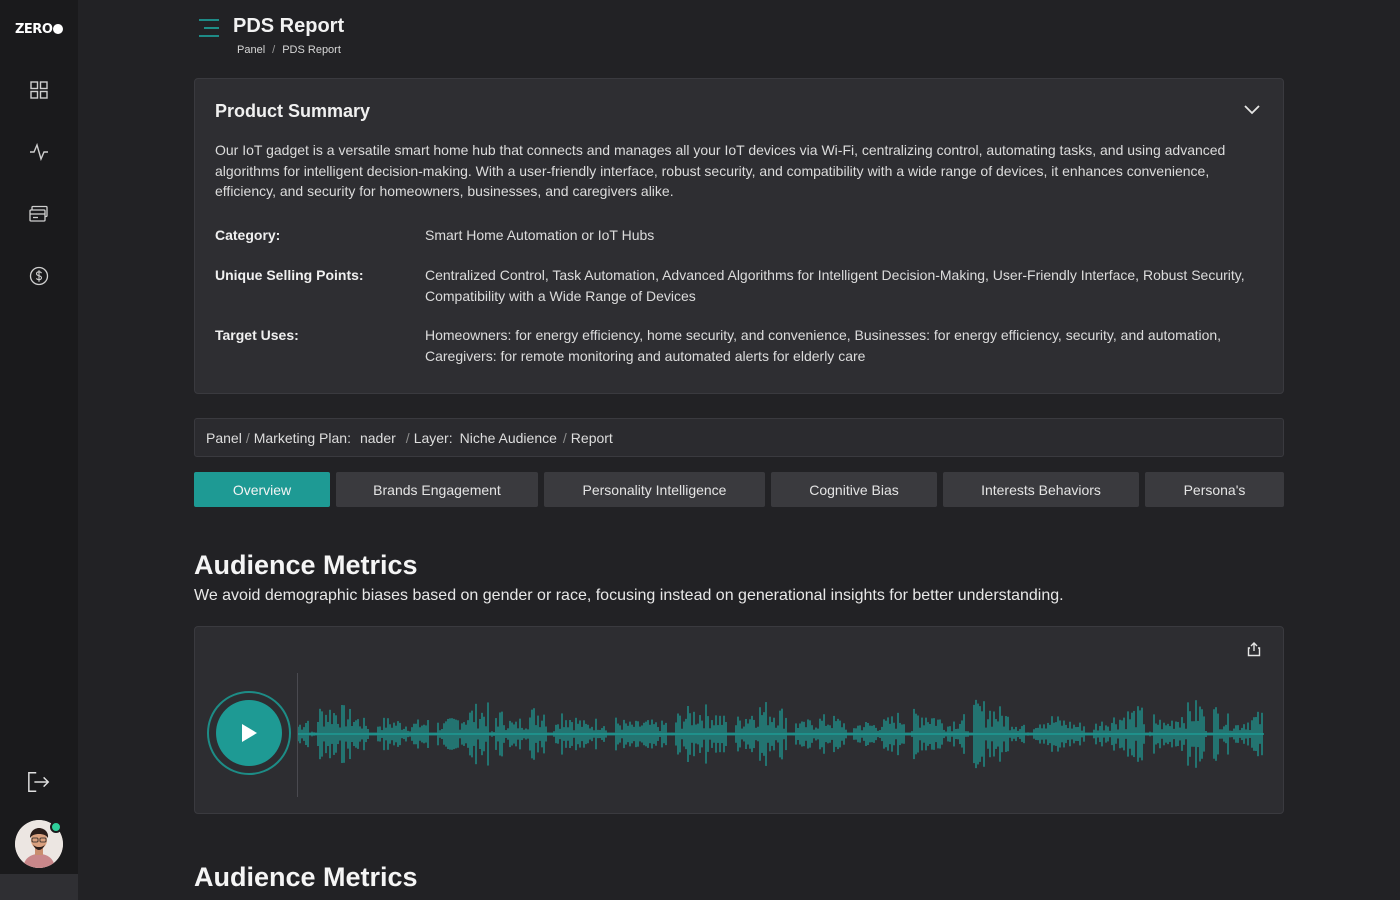 Image resolution: width=1400 pixels, height=900 pixels. What do you see at coordinates (251, 50) in the screenshot?
I see `breadcrumb-panel: Panel` at bounding box center [251, 50].